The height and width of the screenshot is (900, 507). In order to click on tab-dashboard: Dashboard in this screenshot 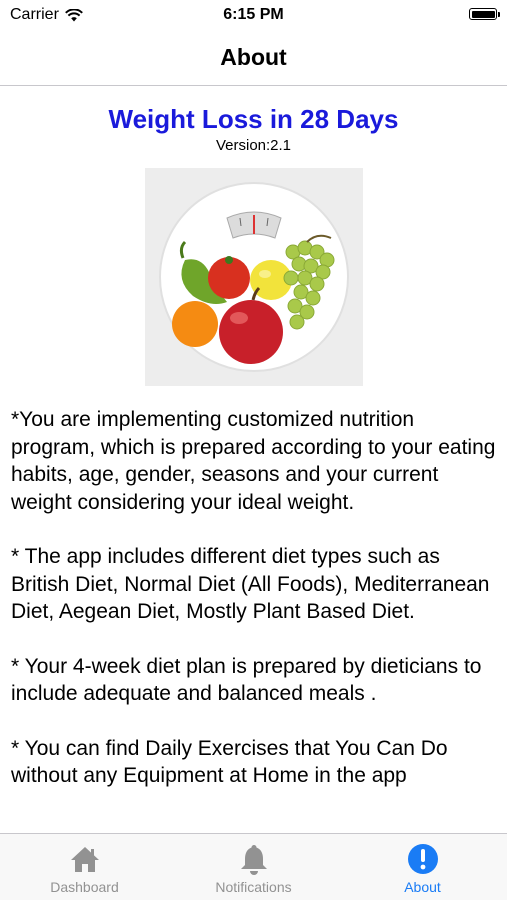, I will do `click(84, 867)`.